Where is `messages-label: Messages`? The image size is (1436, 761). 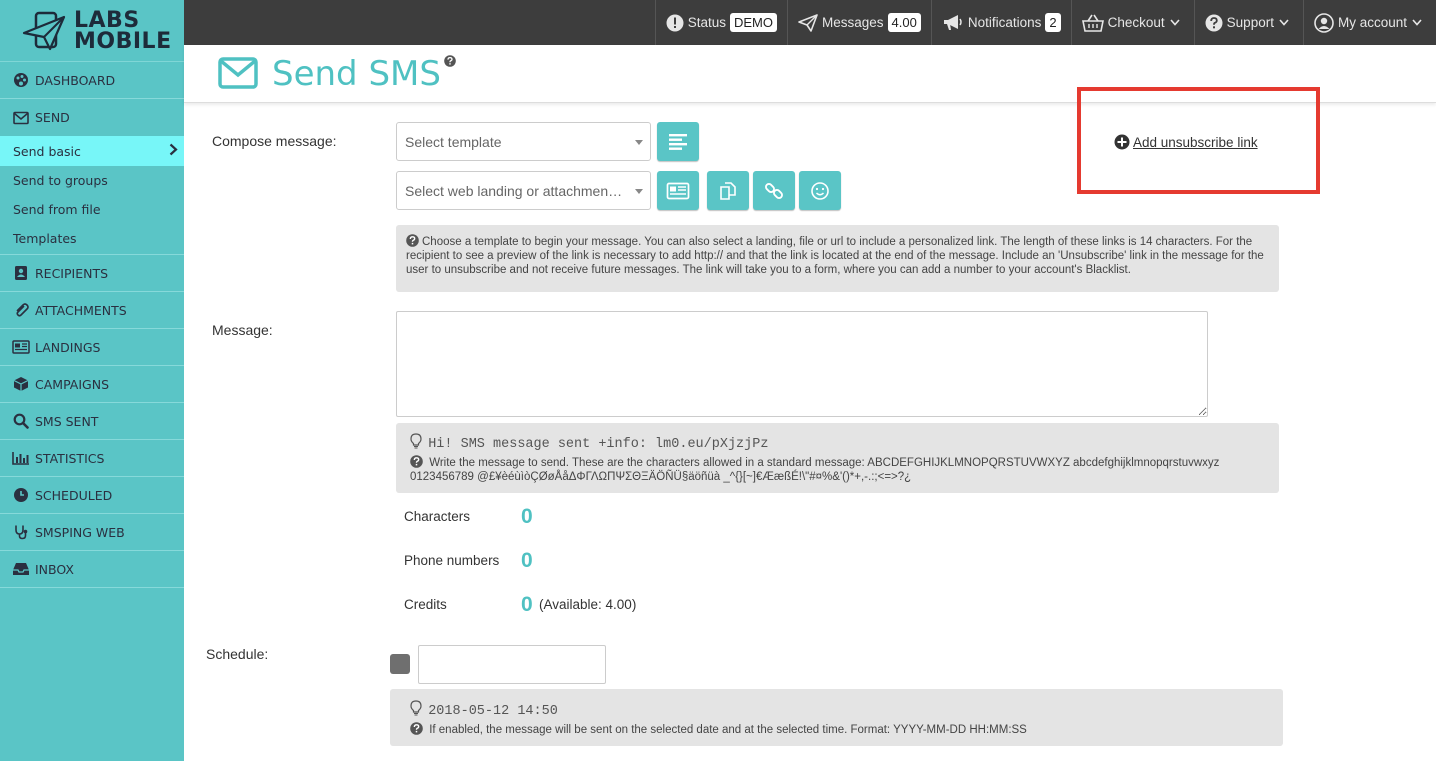 messages-label: Messages is located at coordinates (853, 22).